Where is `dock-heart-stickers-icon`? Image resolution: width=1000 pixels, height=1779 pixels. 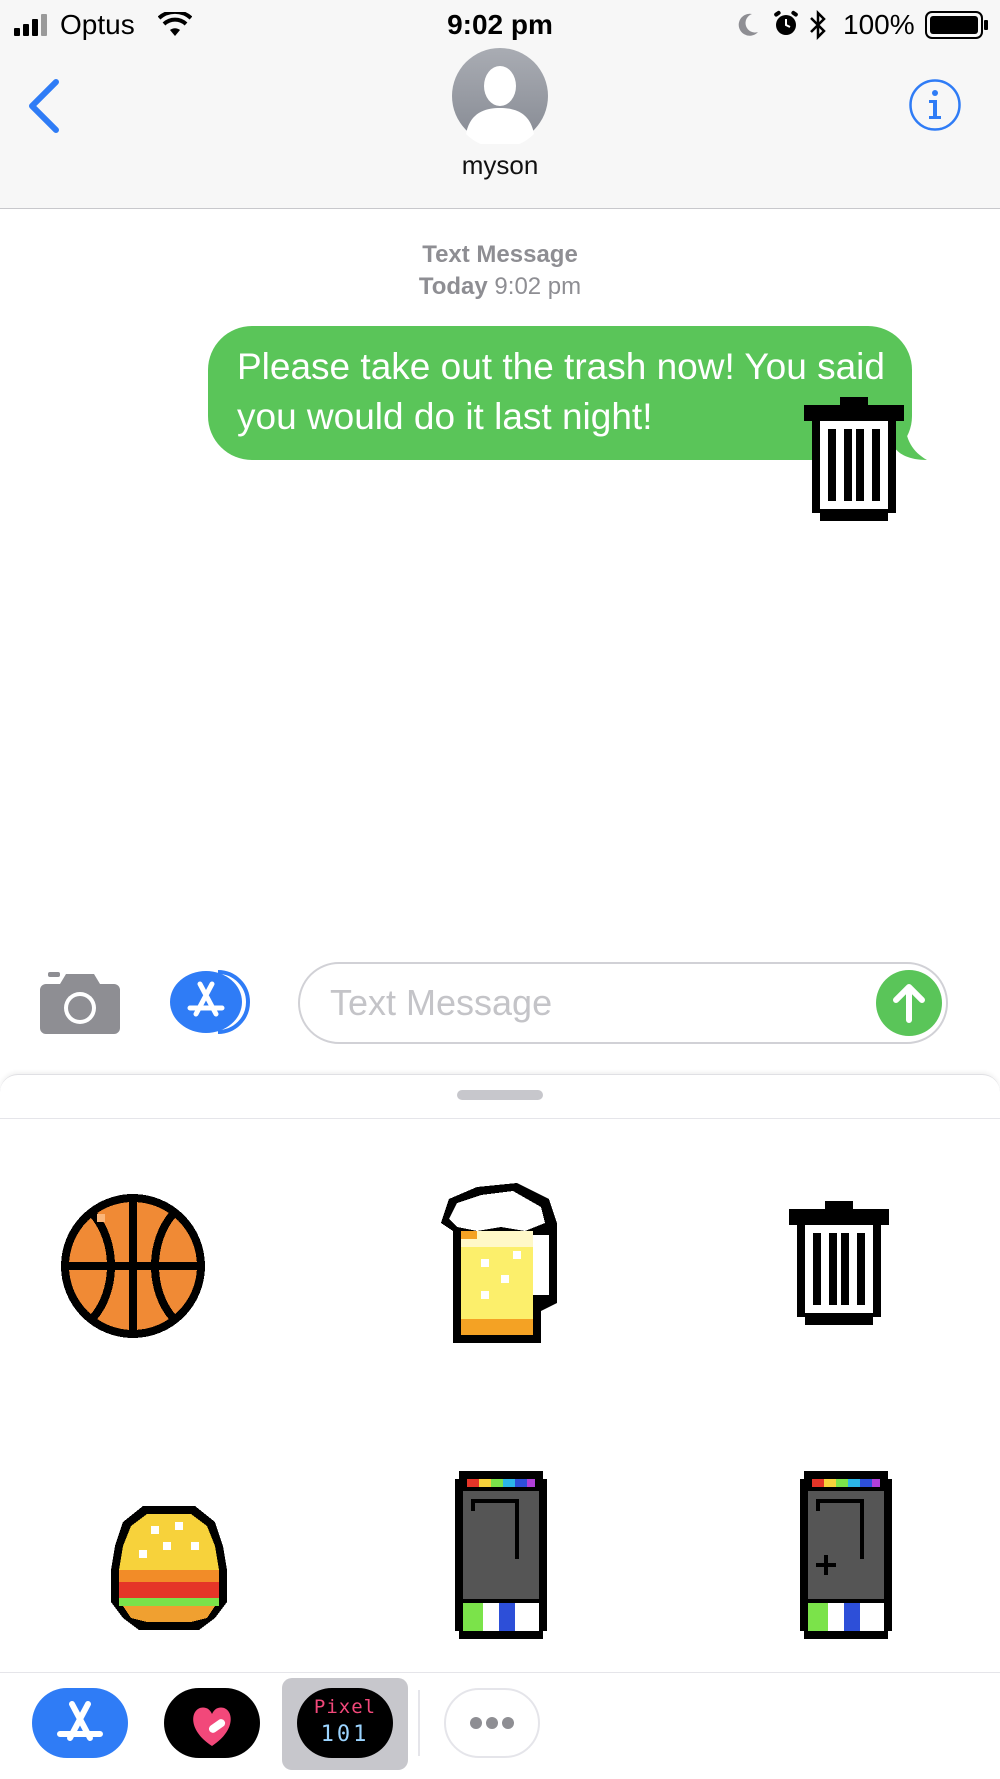 dock-heart-stickers-icon is located at coordinates (212, 1723).